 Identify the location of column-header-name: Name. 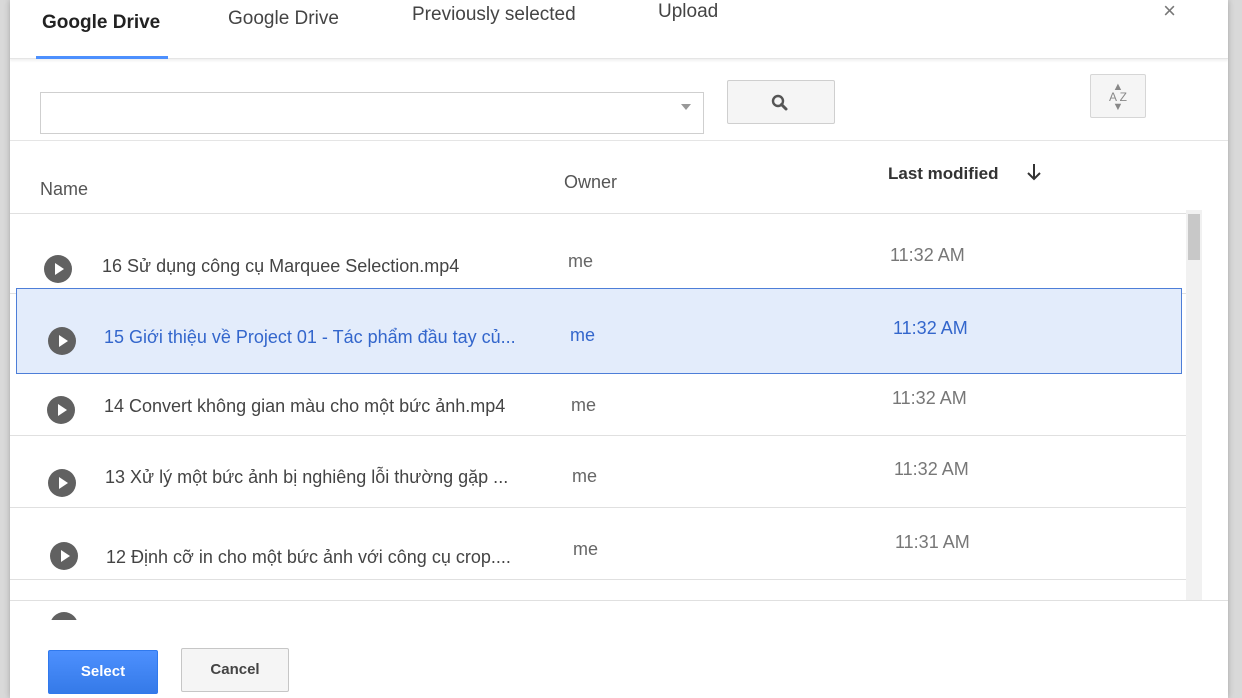
(64, 189).